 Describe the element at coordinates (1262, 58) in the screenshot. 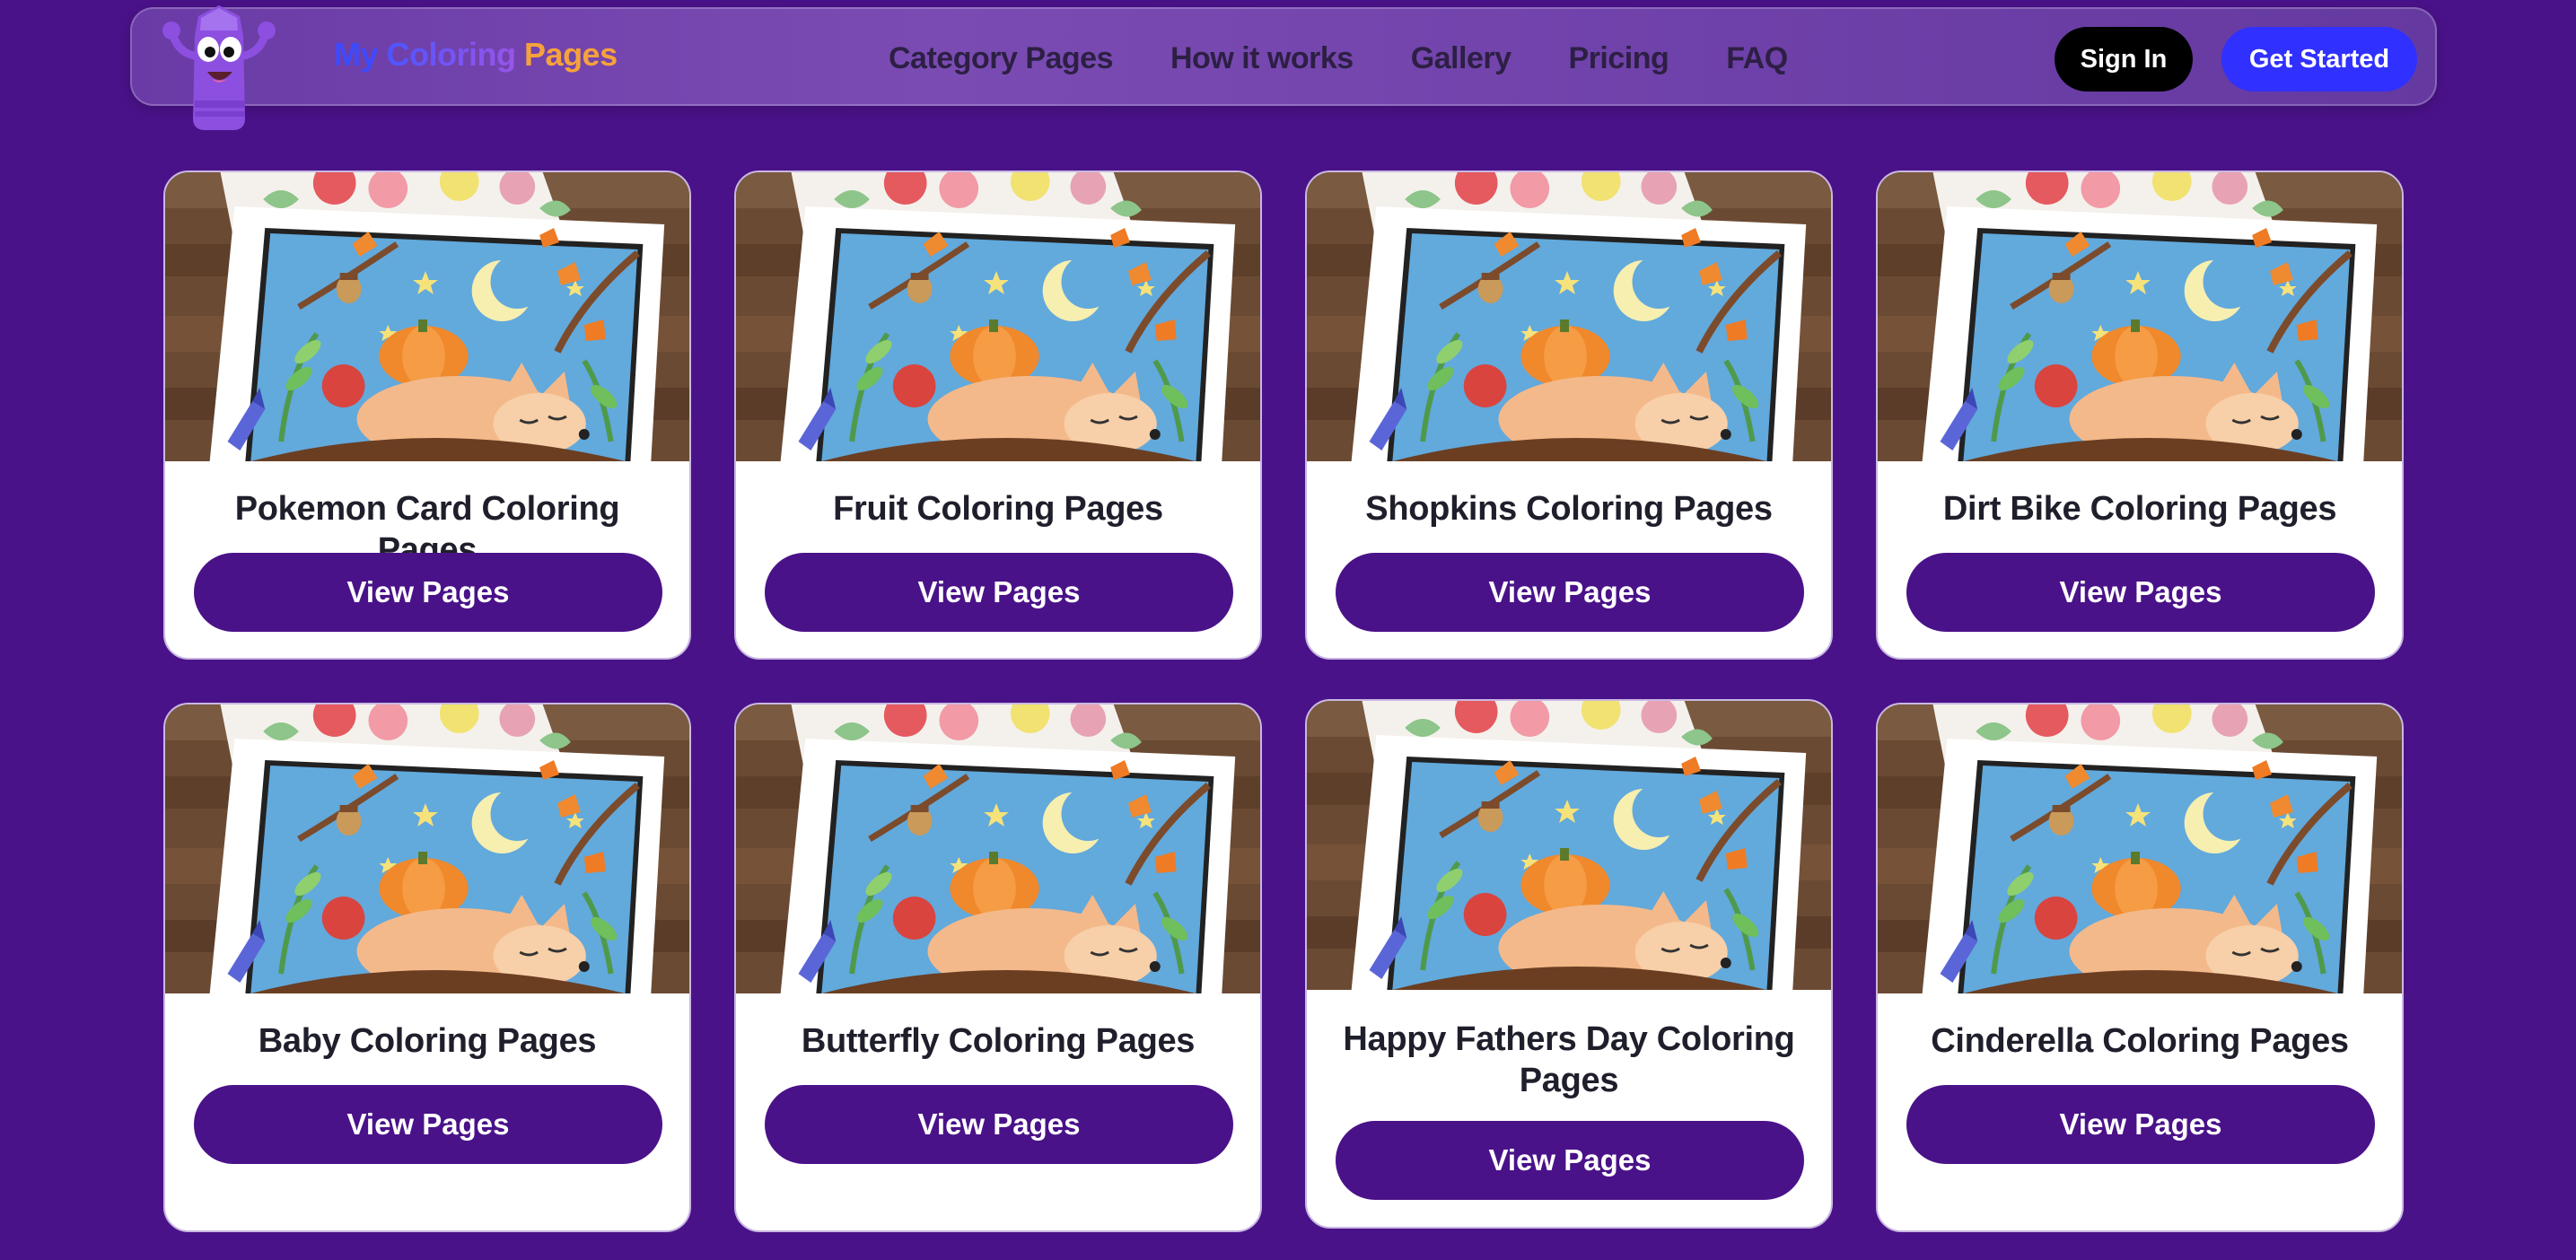

I see `nav-how-it-works: How it works` at that location.